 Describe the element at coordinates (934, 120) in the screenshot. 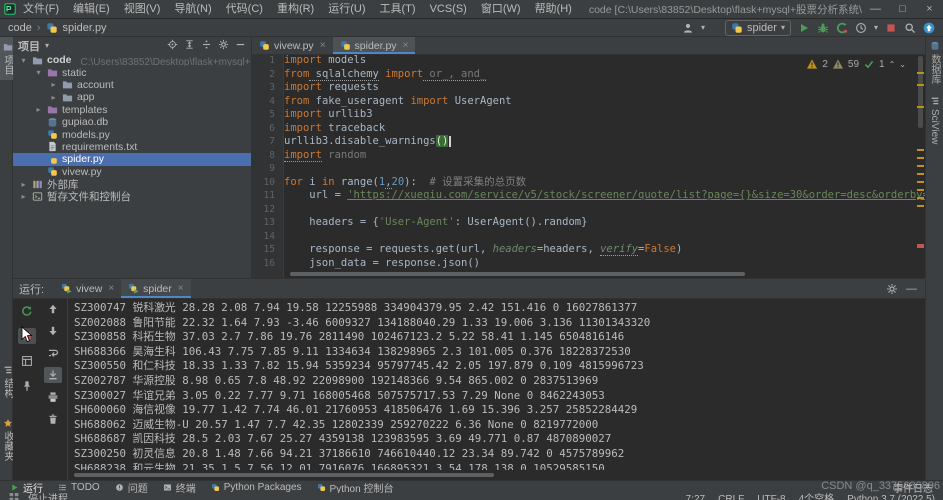

I see `tool-strip-tab-SciView: SciView` at that location.